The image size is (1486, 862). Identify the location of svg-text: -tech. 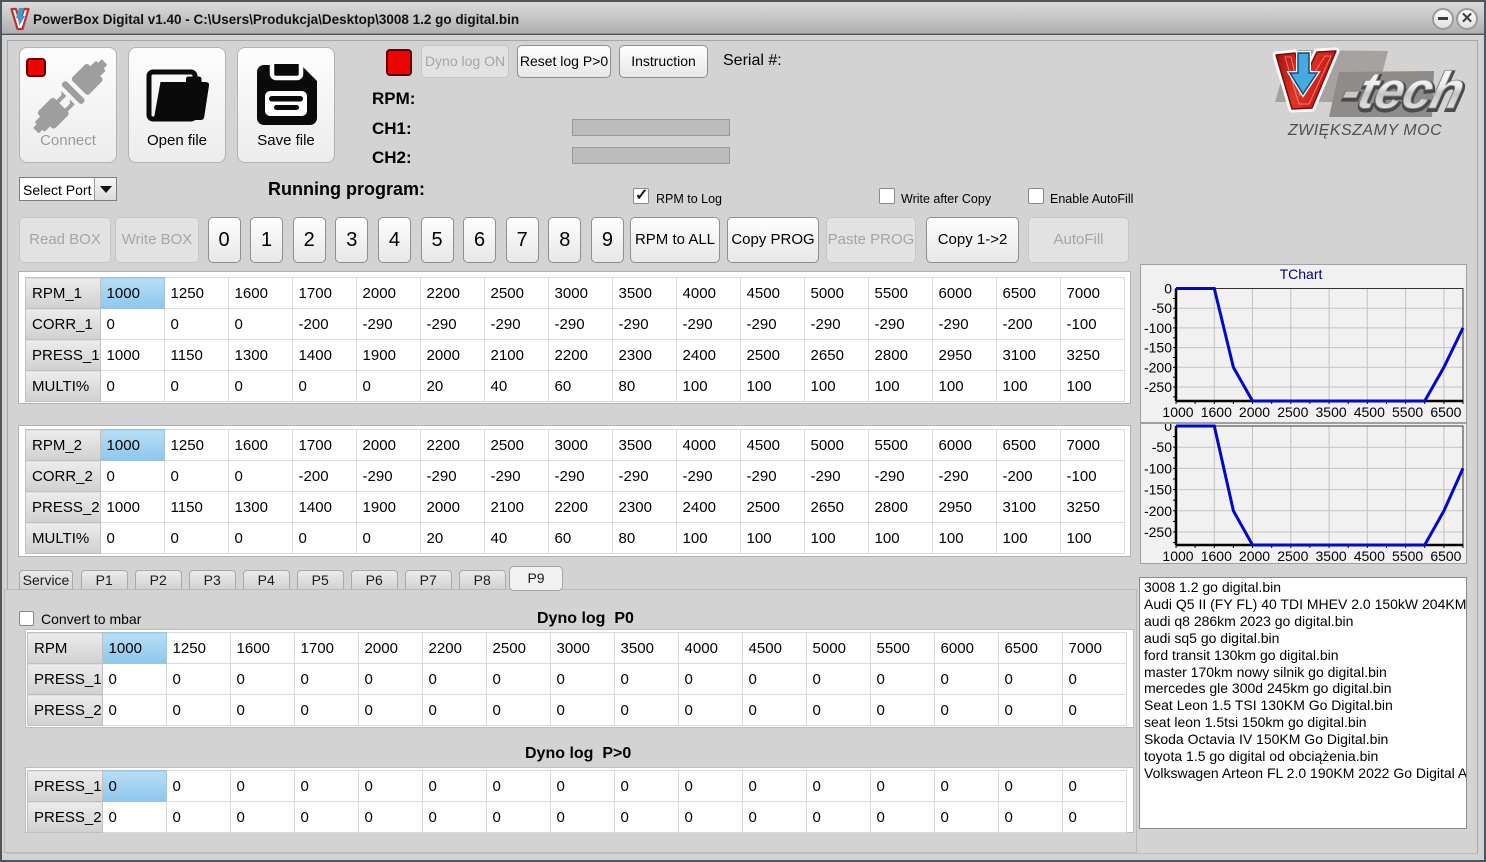
(1403, 91).